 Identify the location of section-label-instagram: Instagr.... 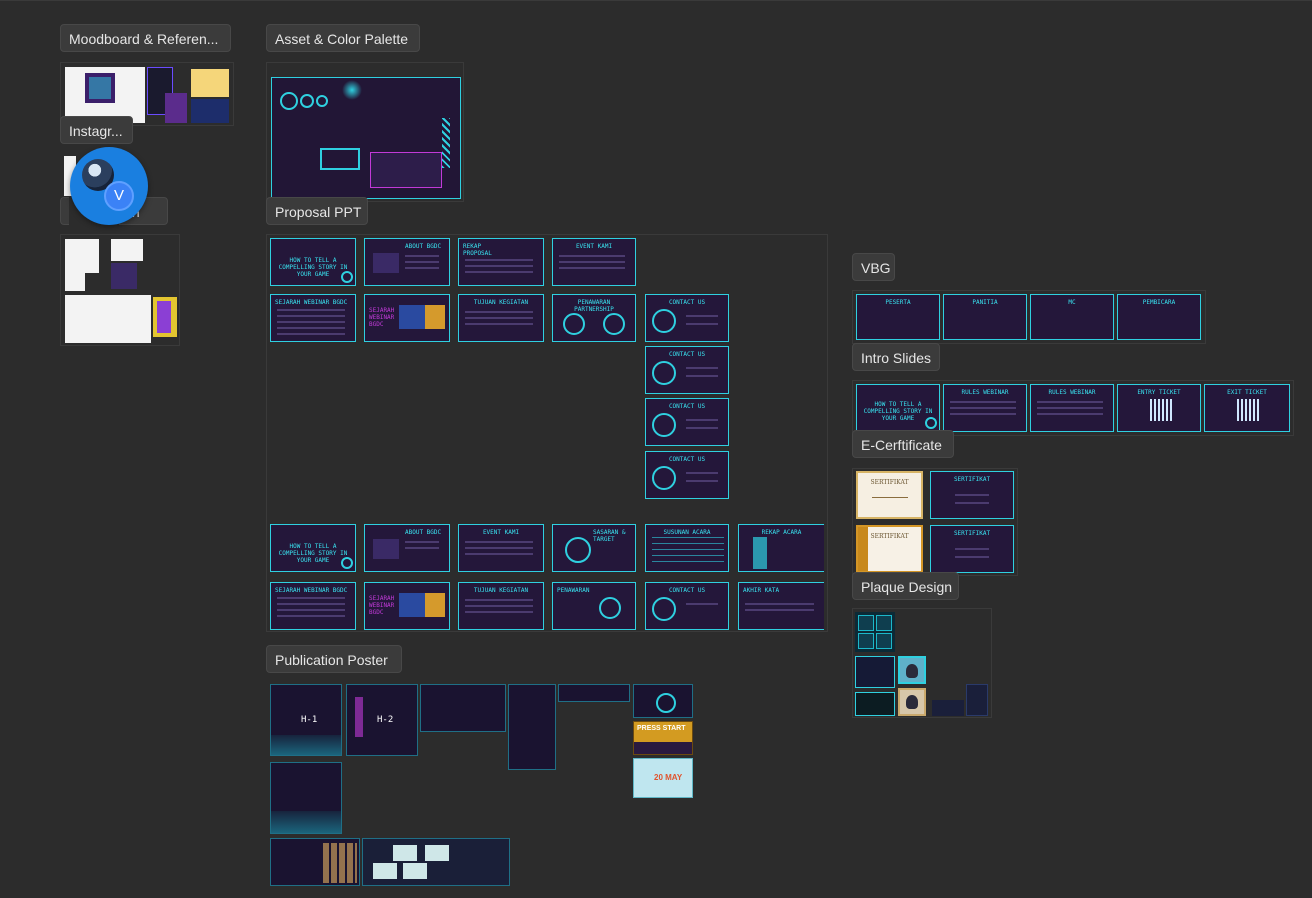
(96, 130).